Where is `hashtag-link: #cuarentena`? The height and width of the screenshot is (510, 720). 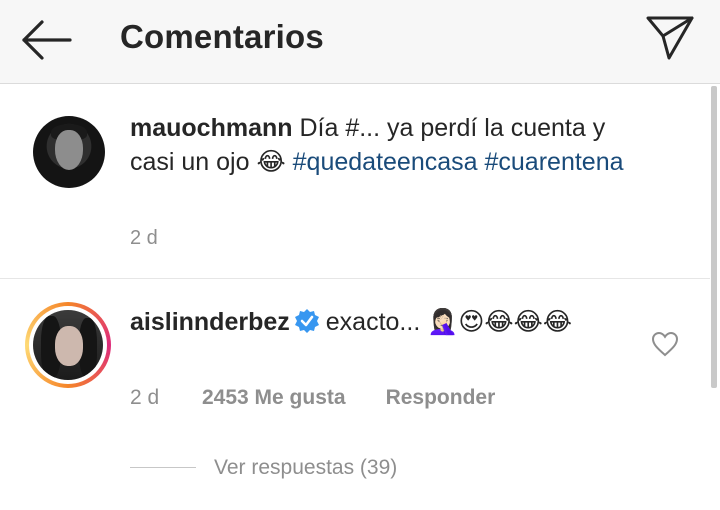 hashtag-link: #cuarentena is located at coordinates (554, 162).